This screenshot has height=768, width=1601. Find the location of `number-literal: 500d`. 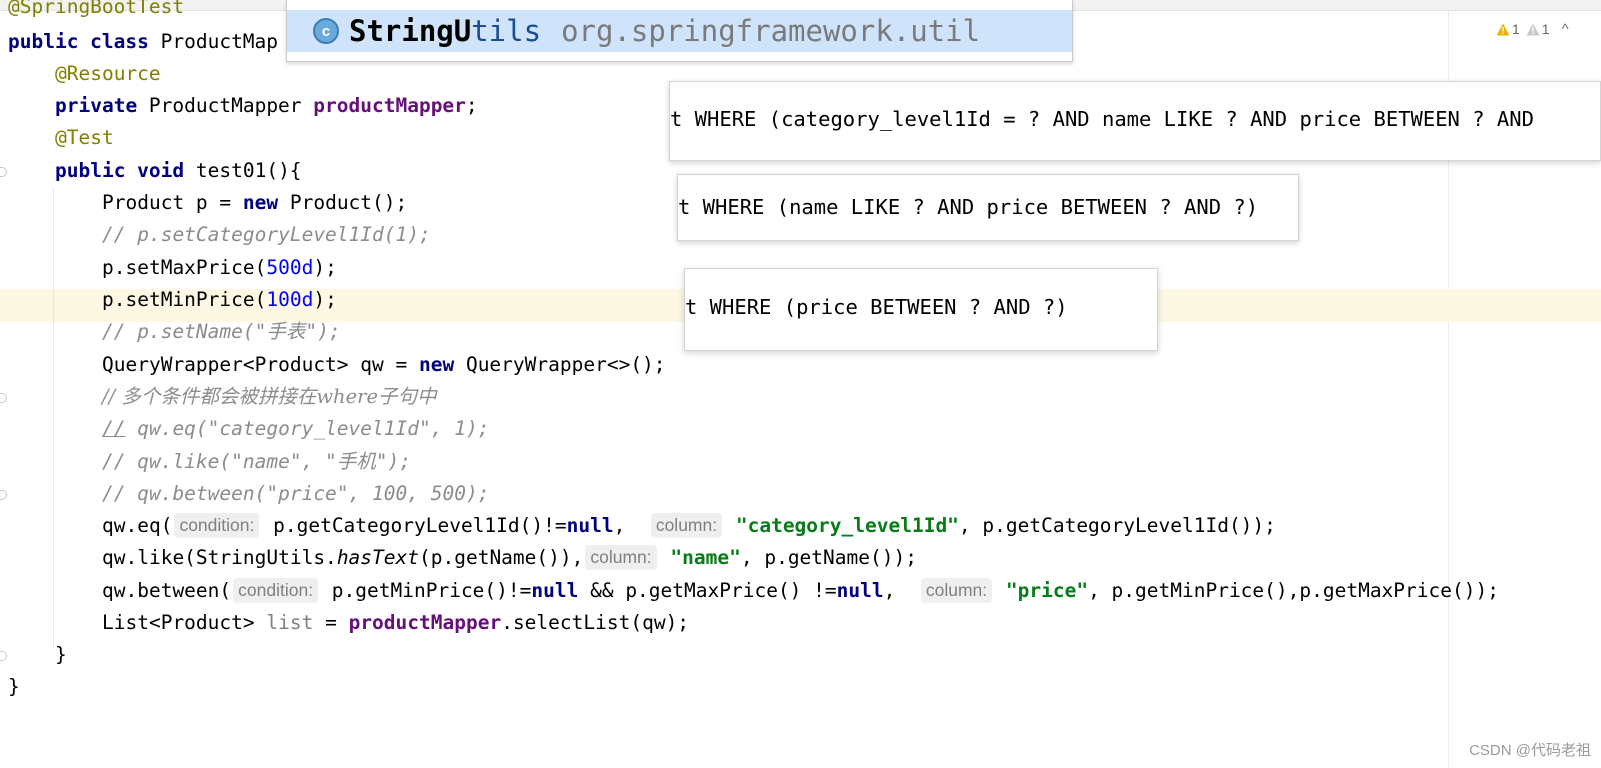

number-literal: 500d is located at coordinates (290, 267).